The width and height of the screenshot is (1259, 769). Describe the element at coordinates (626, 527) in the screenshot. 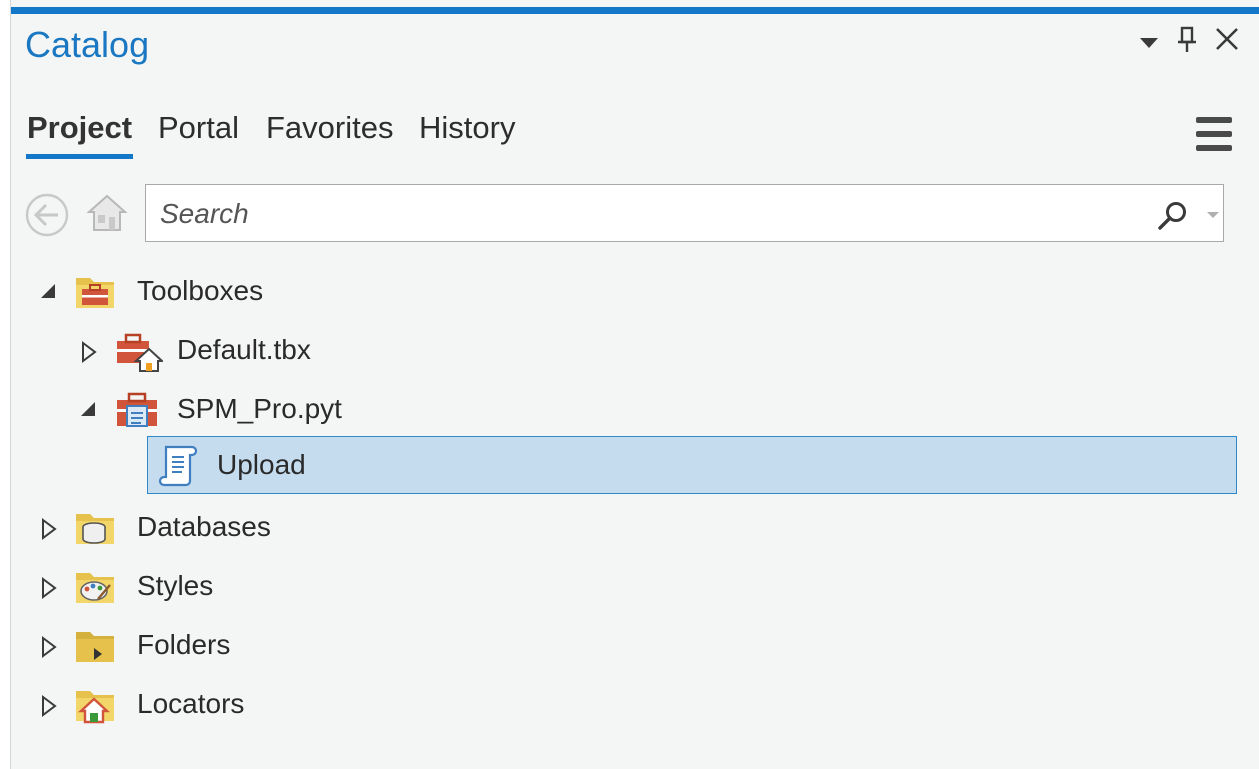

I see `tree-item-databases: Databases` at that location.